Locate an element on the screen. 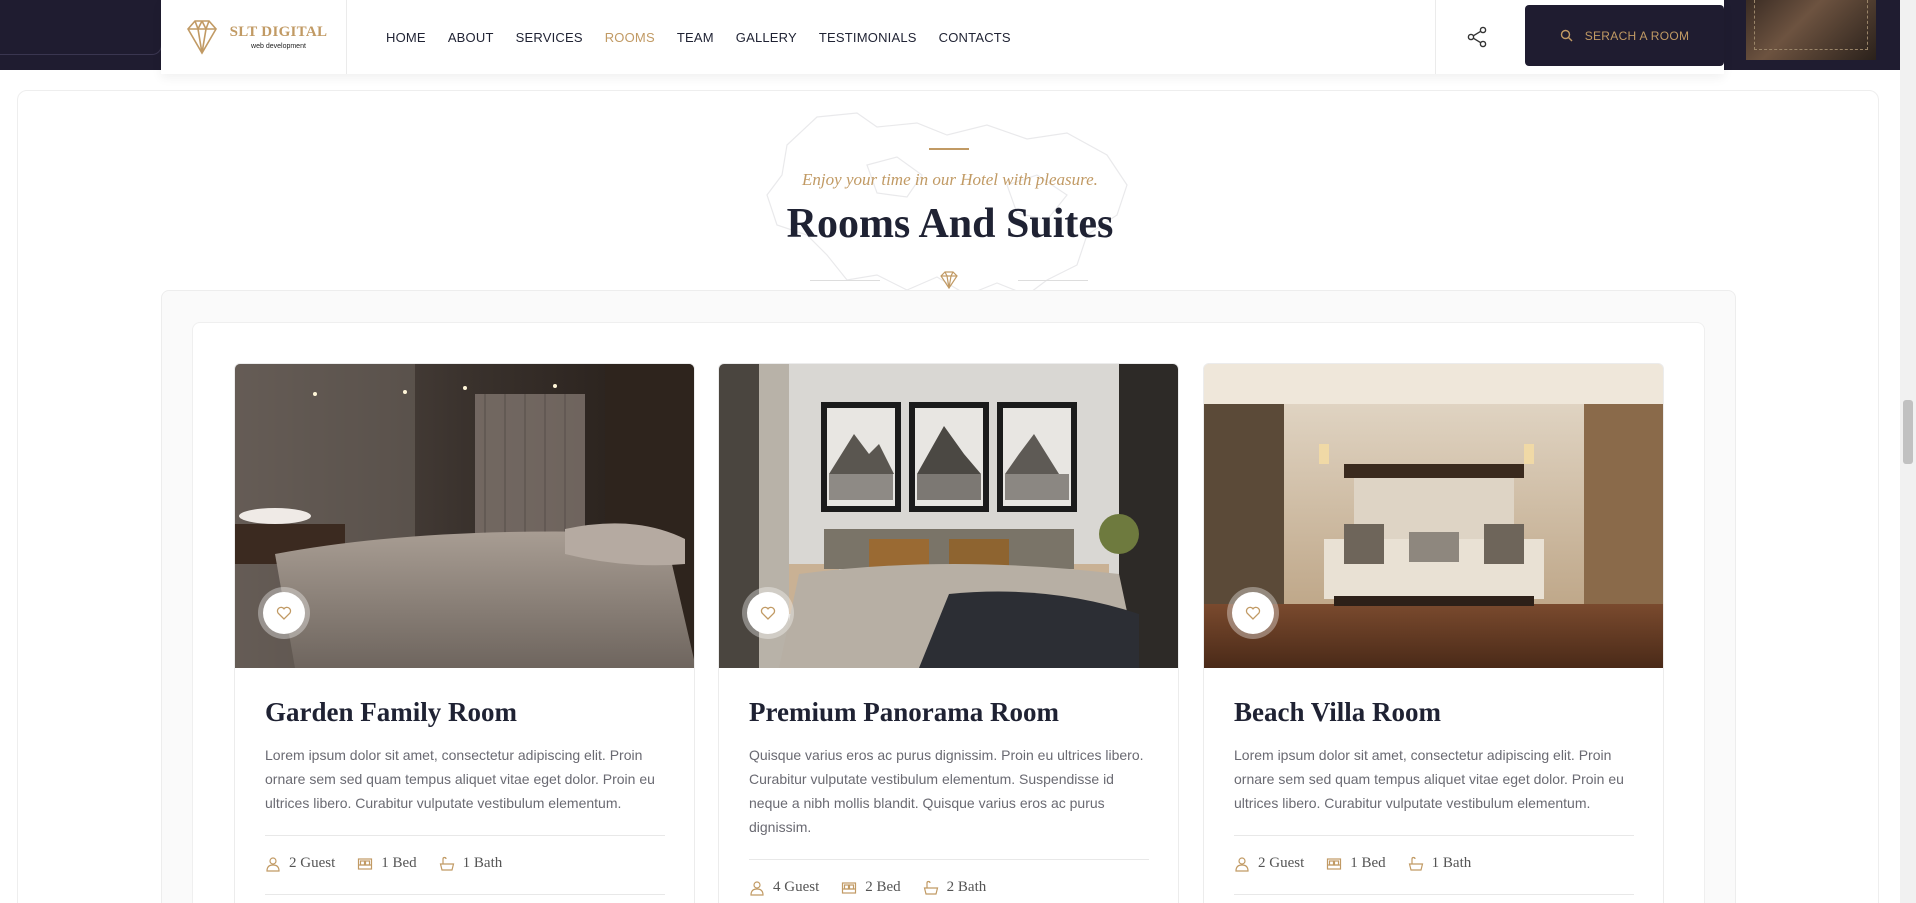 This screenshot has width=1916, height=903. logo: SLT DIGITAL web development is located at coordinates (254, 37).